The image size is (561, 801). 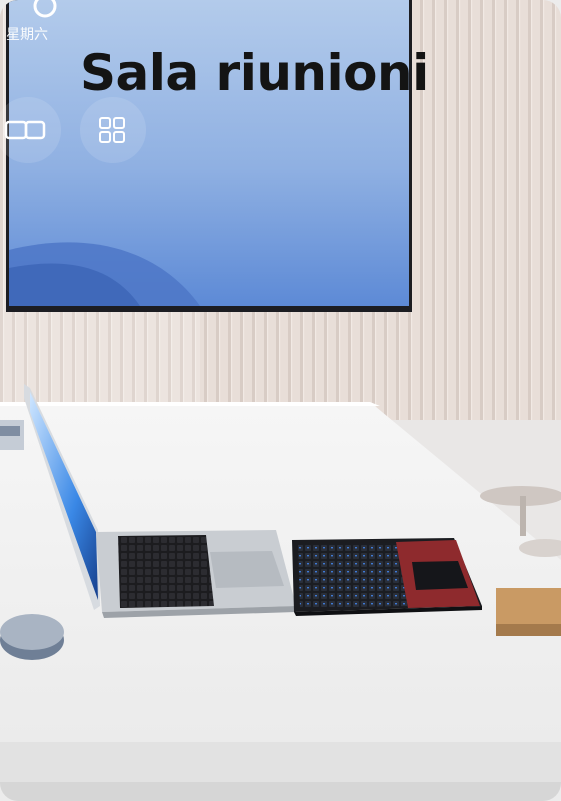 I want to click on tv-window-icon, so click(x=30, y=130).